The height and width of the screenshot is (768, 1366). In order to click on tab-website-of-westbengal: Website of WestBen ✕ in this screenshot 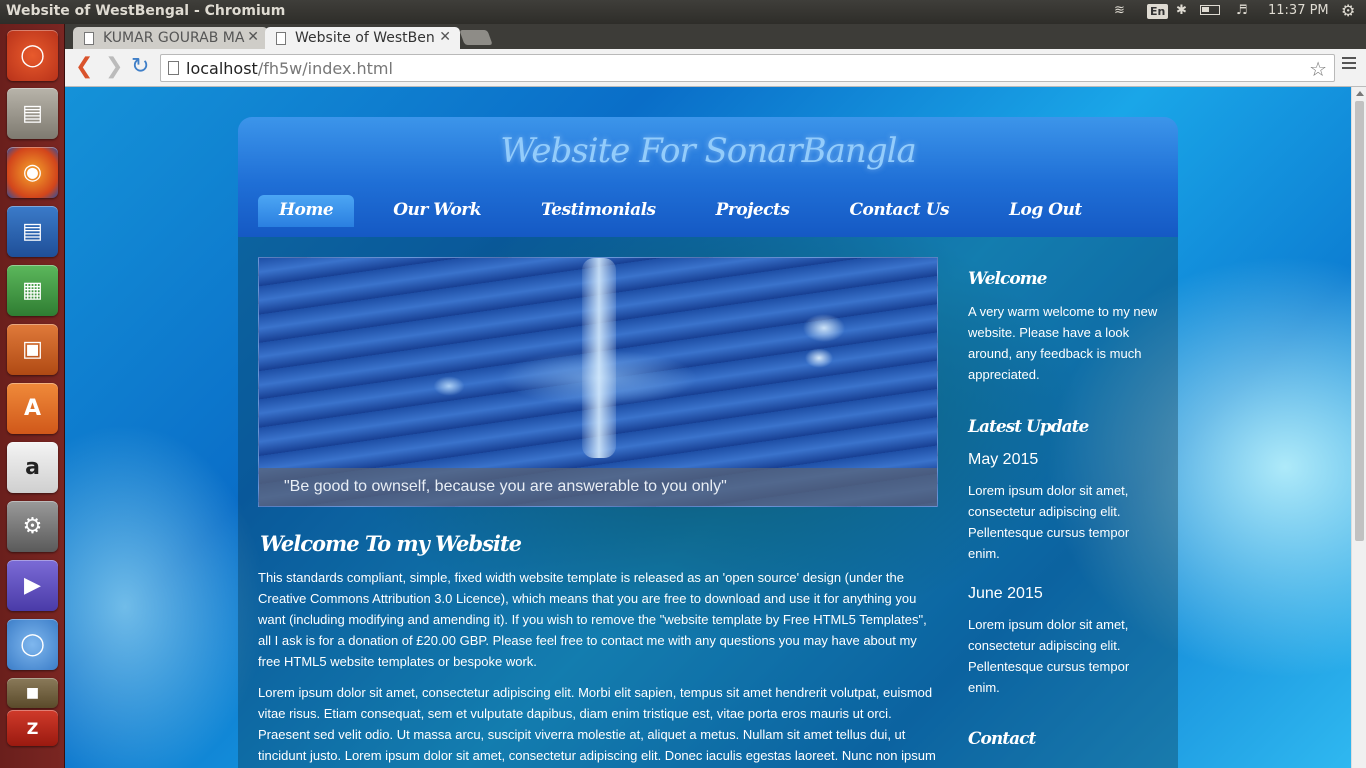, I will do `click(362, 38)`.